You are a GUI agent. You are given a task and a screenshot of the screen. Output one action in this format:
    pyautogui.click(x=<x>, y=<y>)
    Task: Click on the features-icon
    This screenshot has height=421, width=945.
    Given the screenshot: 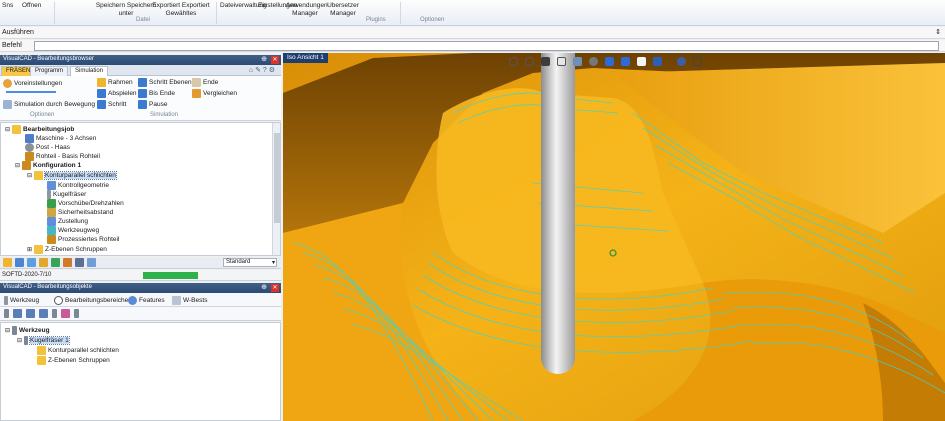 What is the action you would take?
    pyautogui.click(x=132, y=300)
    